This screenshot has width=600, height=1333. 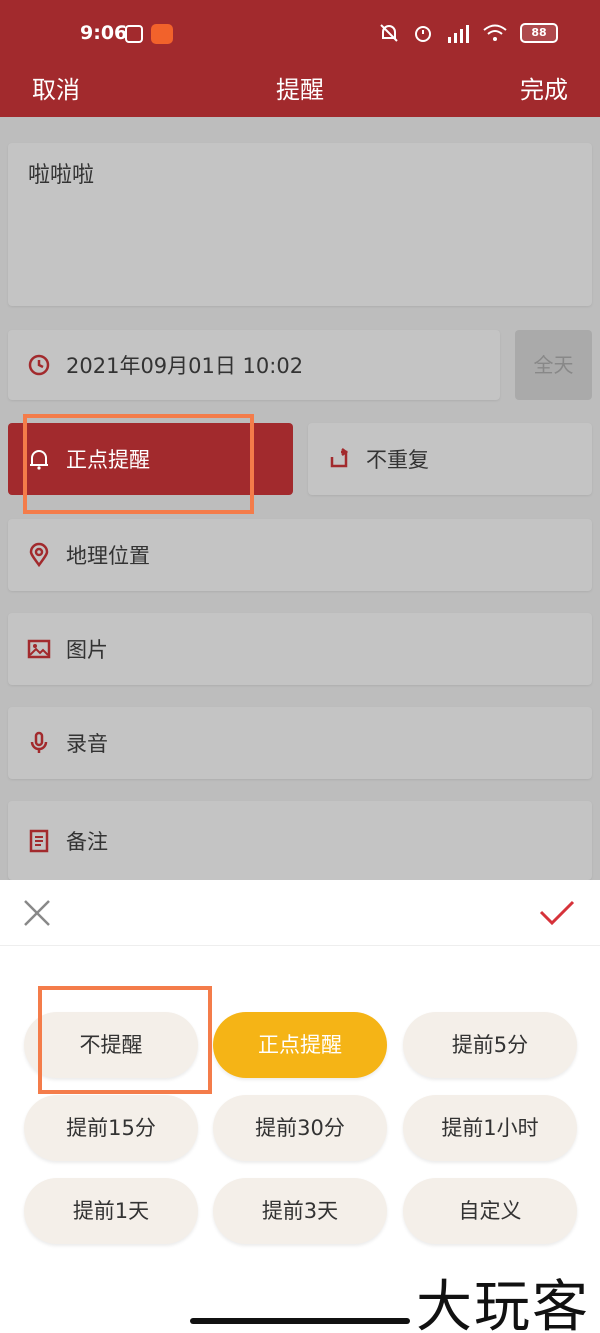 I want to click on confirm-check-icon, so click(x=557, y=913).